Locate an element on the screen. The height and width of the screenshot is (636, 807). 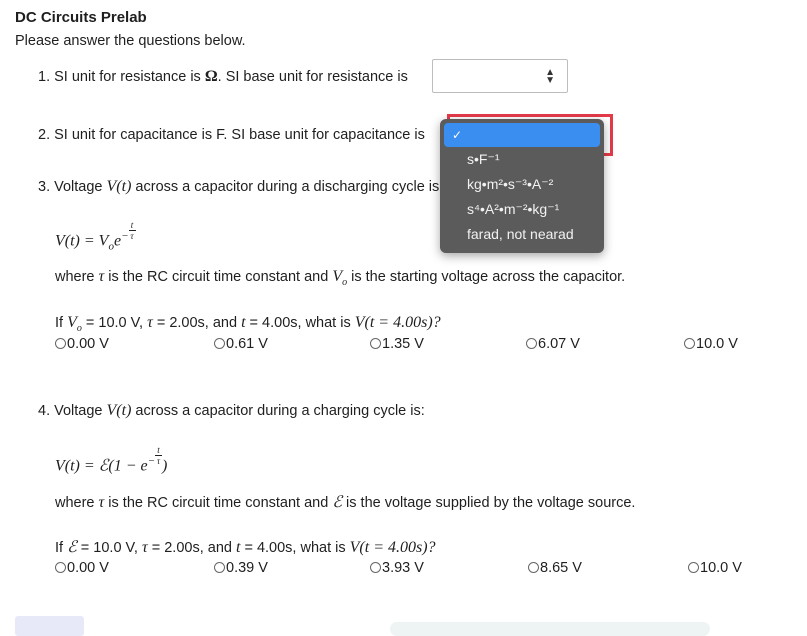
dropdown-option-3: s⁴•A²•m⁻²•kg⁻¹ is located at coordinates (522, 209).